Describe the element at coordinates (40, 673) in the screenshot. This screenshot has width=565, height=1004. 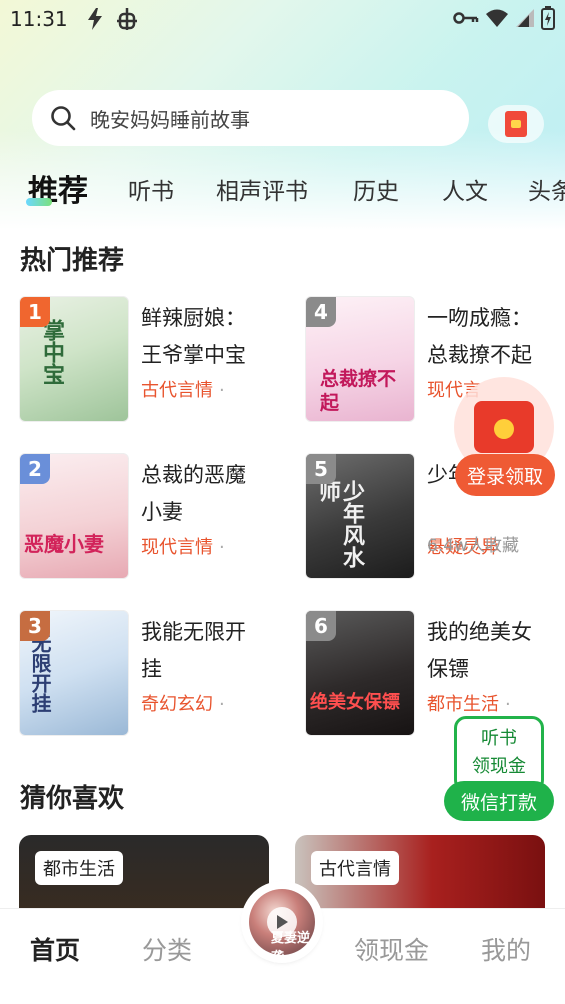
I see `cover-title: 无限开挂` at that location.